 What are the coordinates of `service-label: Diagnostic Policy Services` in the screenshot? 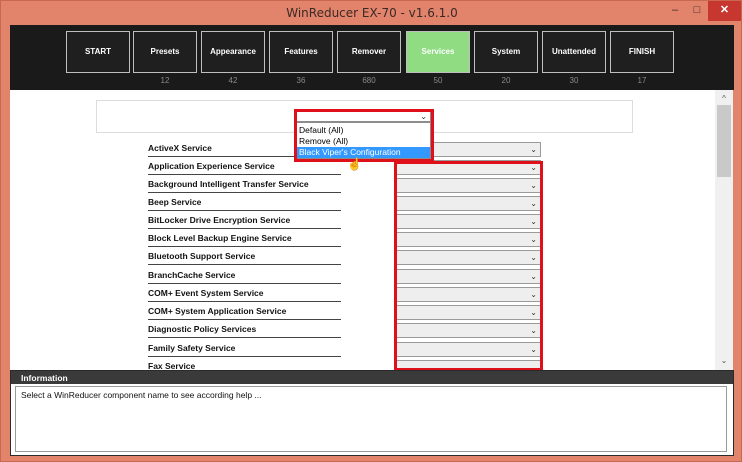 It's located at (244, 330).